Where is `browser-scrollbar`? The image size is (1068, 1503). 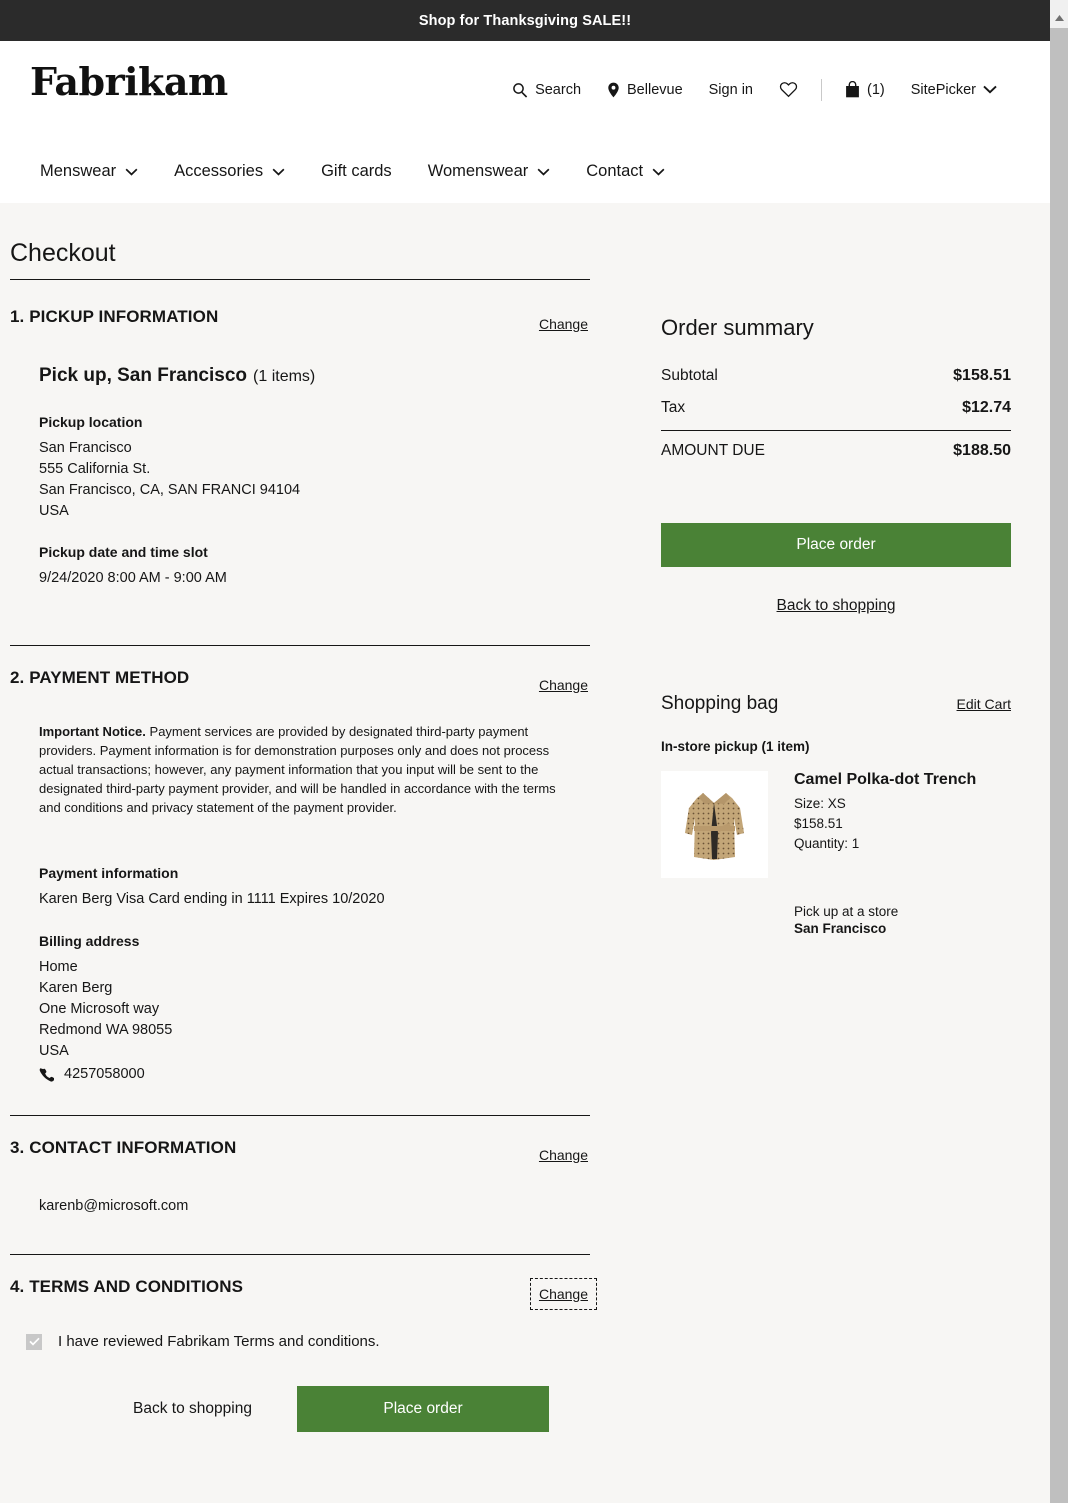
browser-scrollbar is located at coordinates (1059, 751).